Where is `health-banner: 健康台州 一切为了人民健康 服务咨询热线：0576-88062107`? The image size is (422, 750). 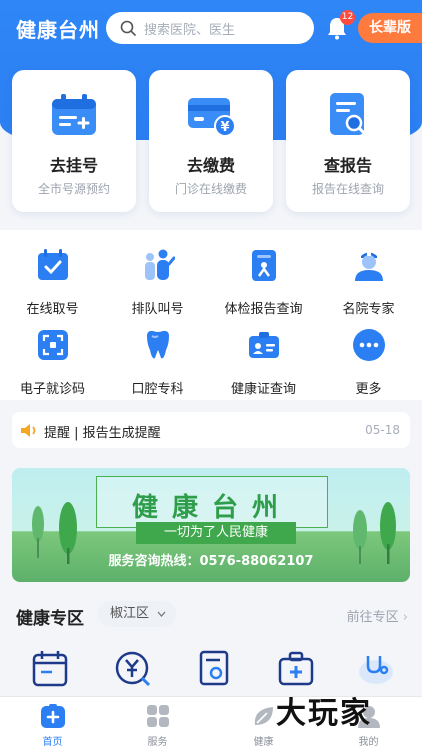
health-banner: 健康台州 一切为了人民健康 服务咨询热线：0576-88062107 is located at coordinates (211, 525).